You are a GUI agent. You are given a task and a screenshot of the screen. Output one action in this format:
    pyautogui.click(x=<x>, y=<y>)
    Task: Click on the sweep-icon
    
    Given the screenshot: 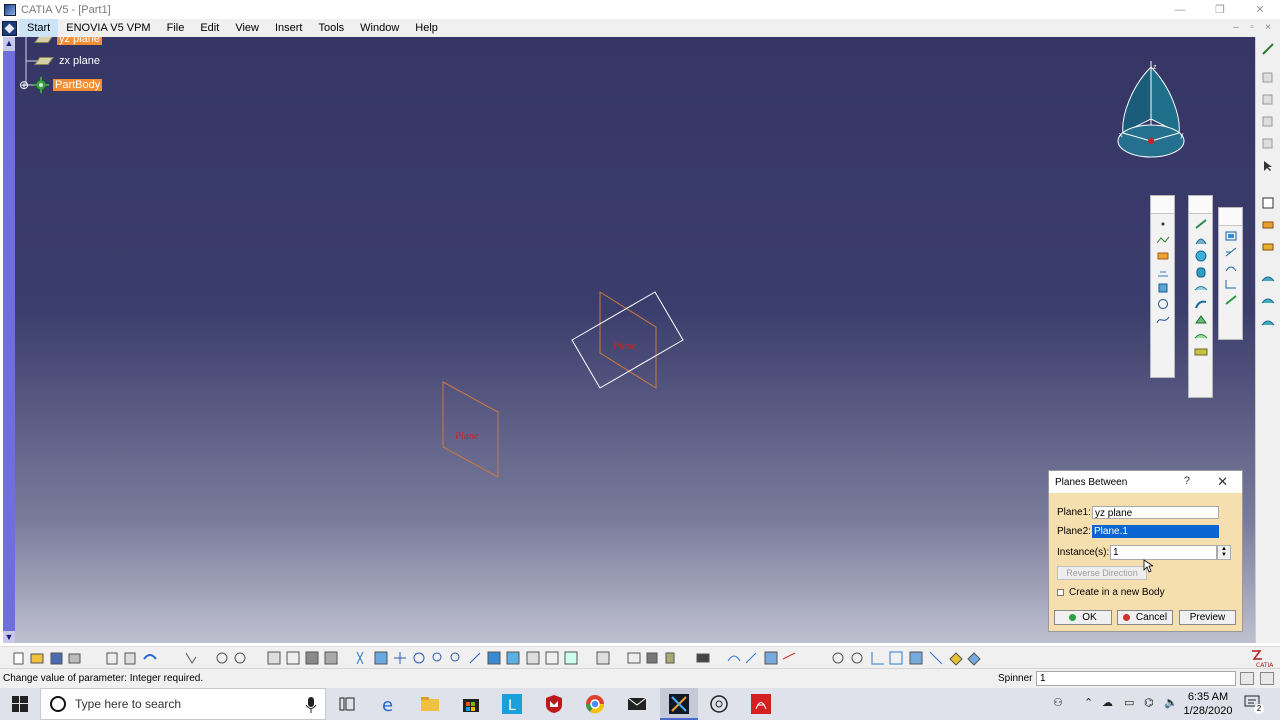 What is the action you would take?
    pyautogui.click(x=1201, y=304)
    